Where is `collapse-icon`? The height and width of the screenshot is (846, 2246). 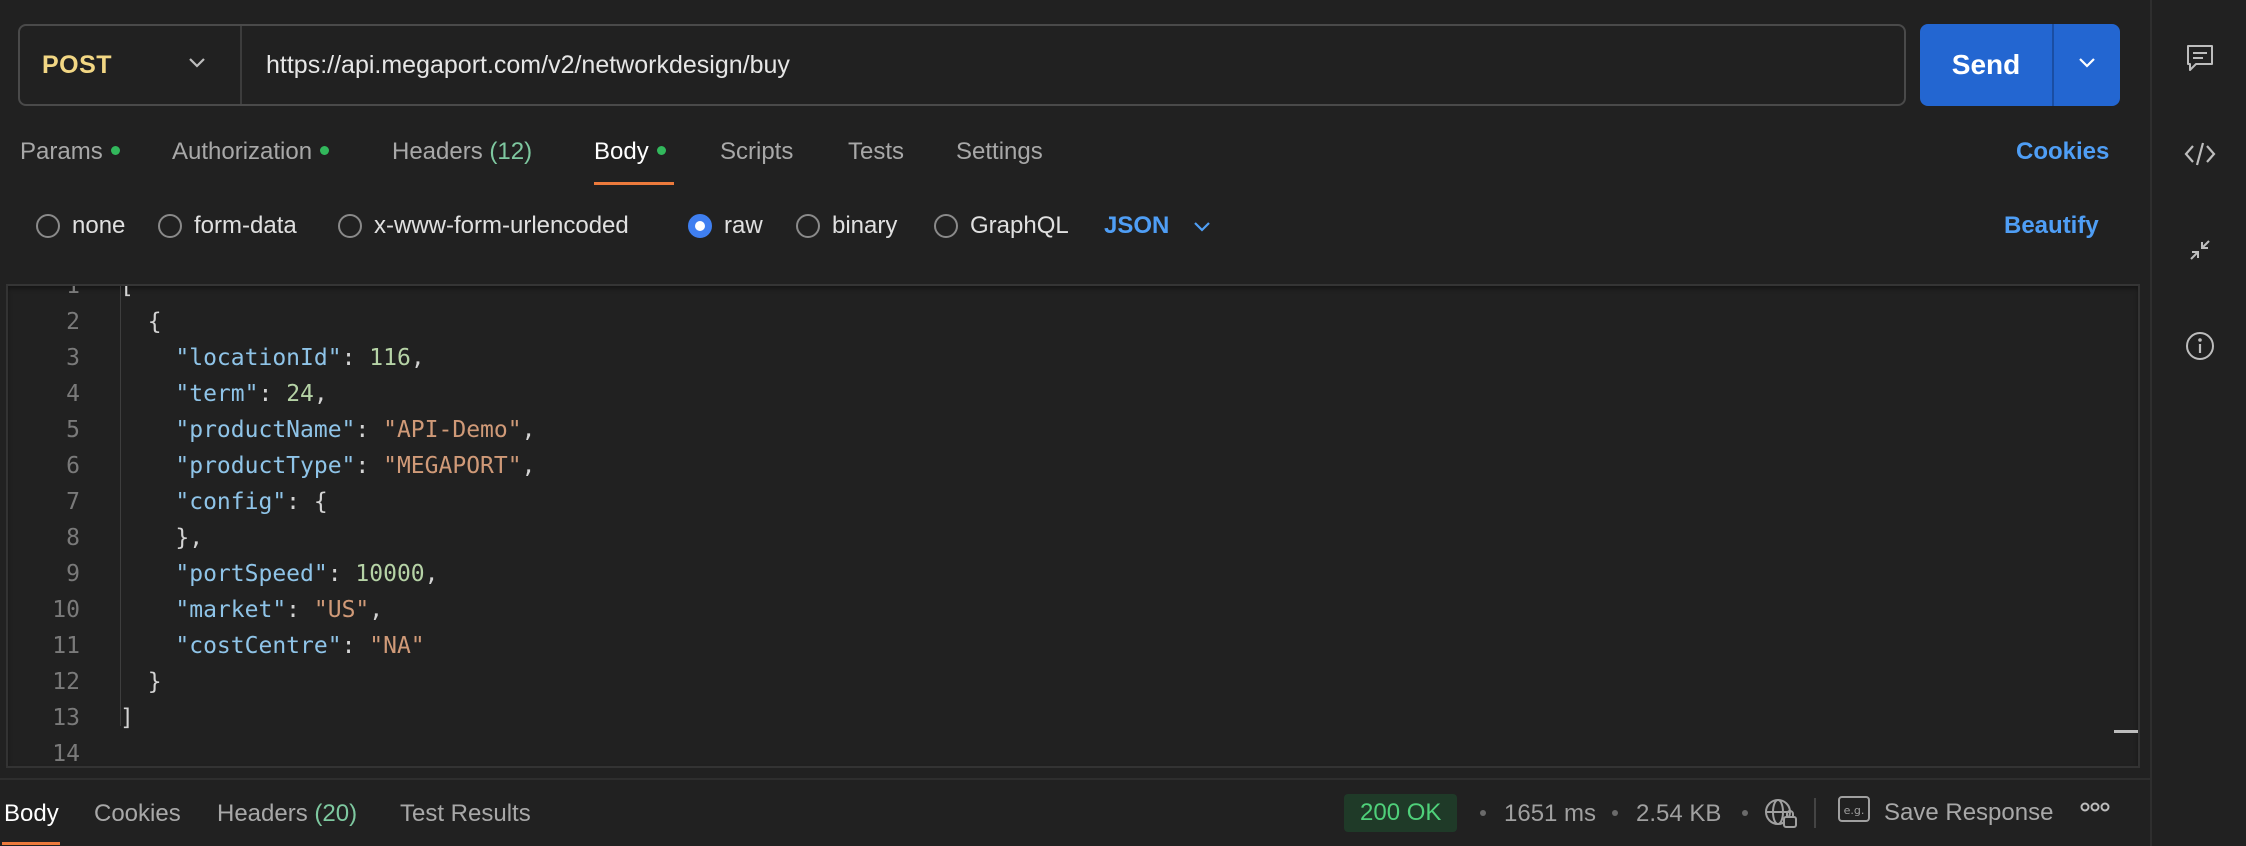
collapse-icon is located at coordinates (2200, 250).